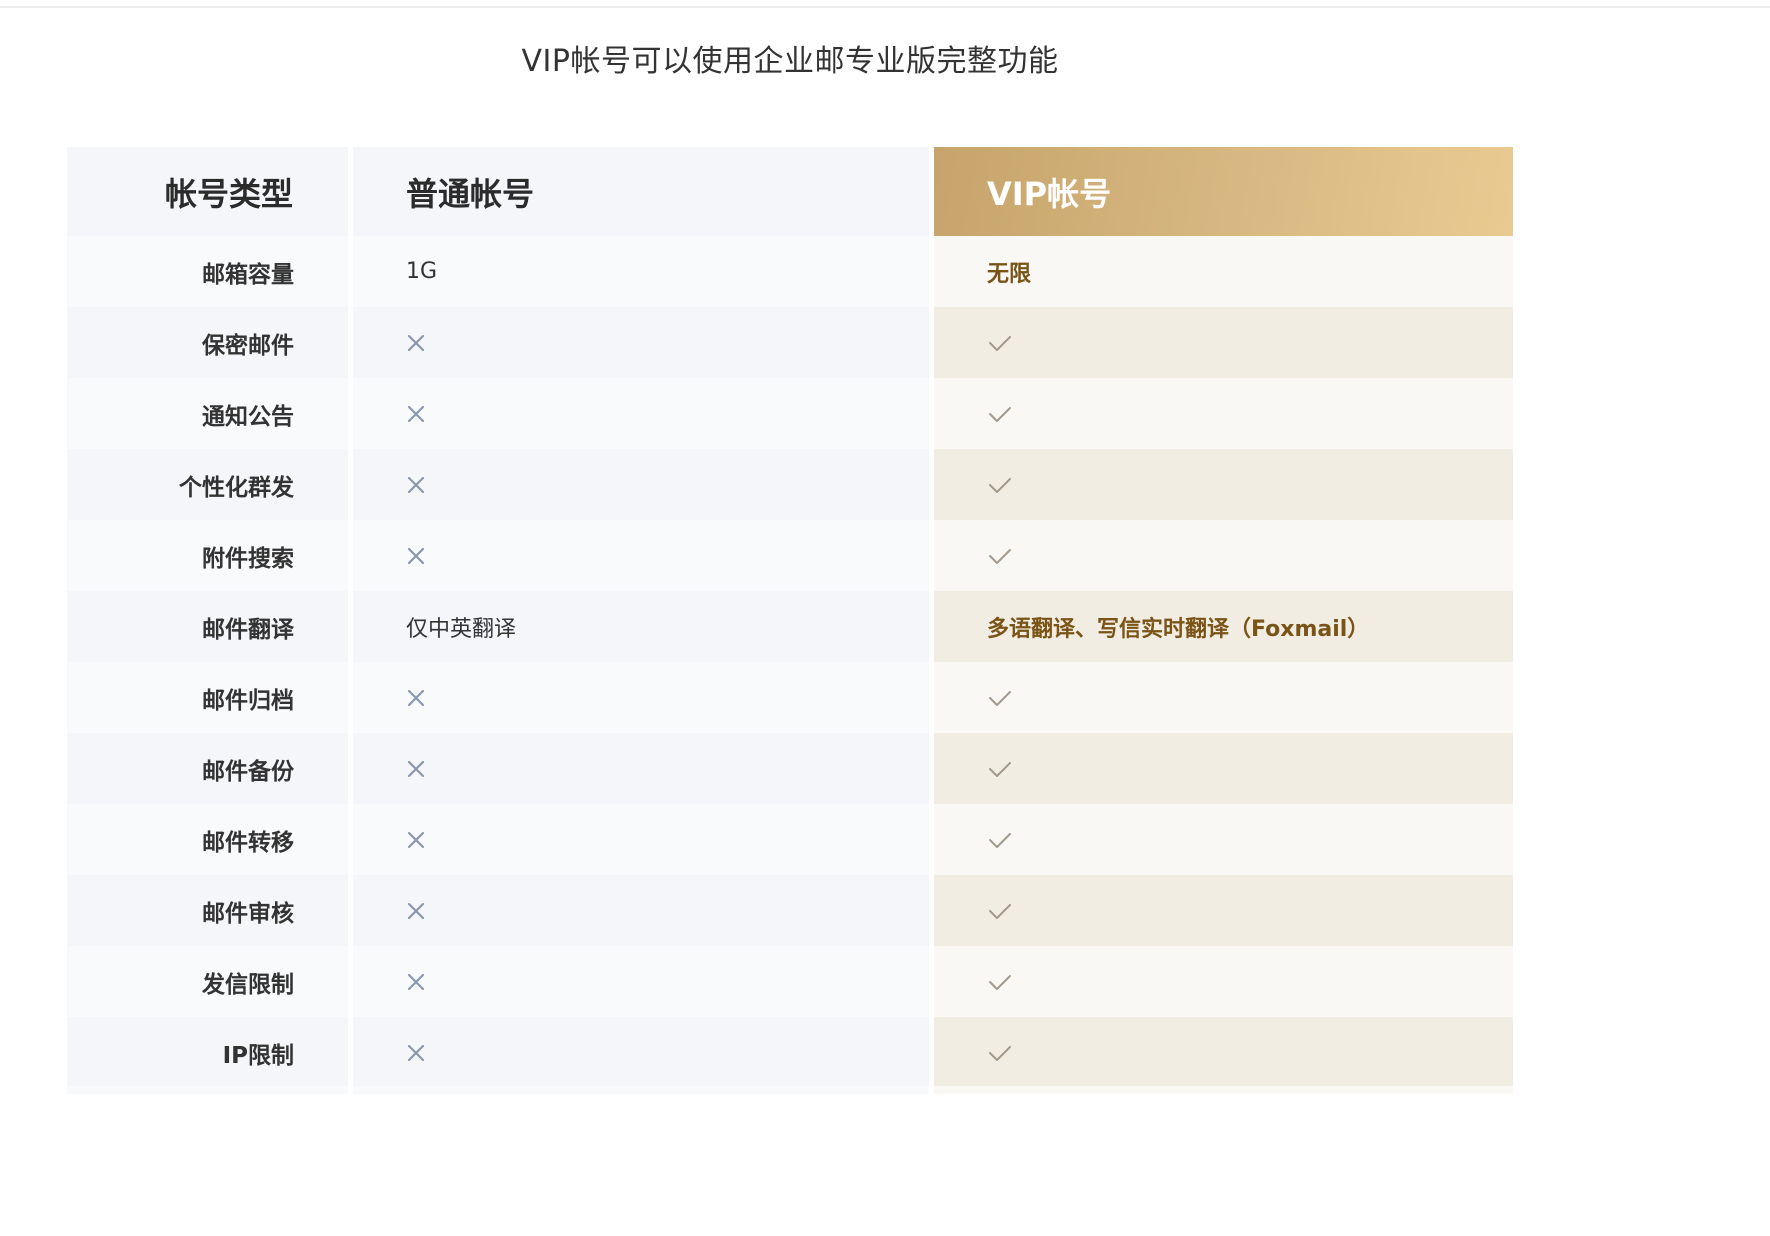  What do you see at coordinates (641, 191) in the screenshot?
I see `header-normal-account: 普通帐号` at bounding box center [641, 191].